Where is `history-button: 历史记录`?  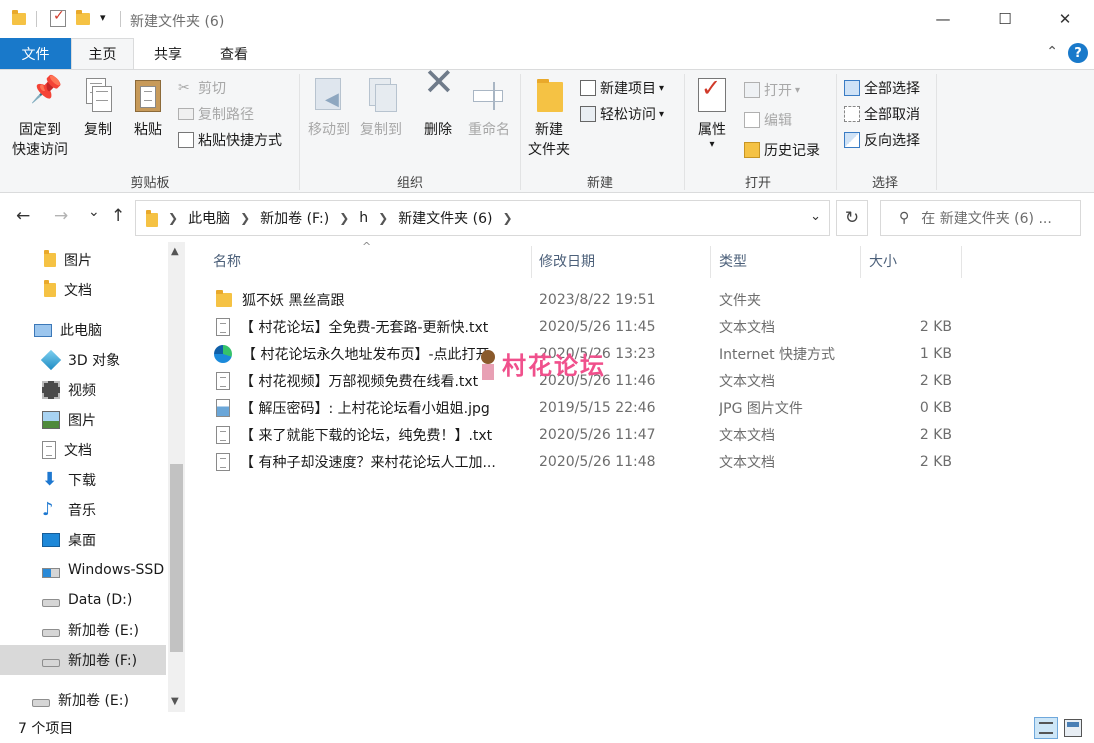 history-button: 历史记录 is located at coordinates (782, 150).